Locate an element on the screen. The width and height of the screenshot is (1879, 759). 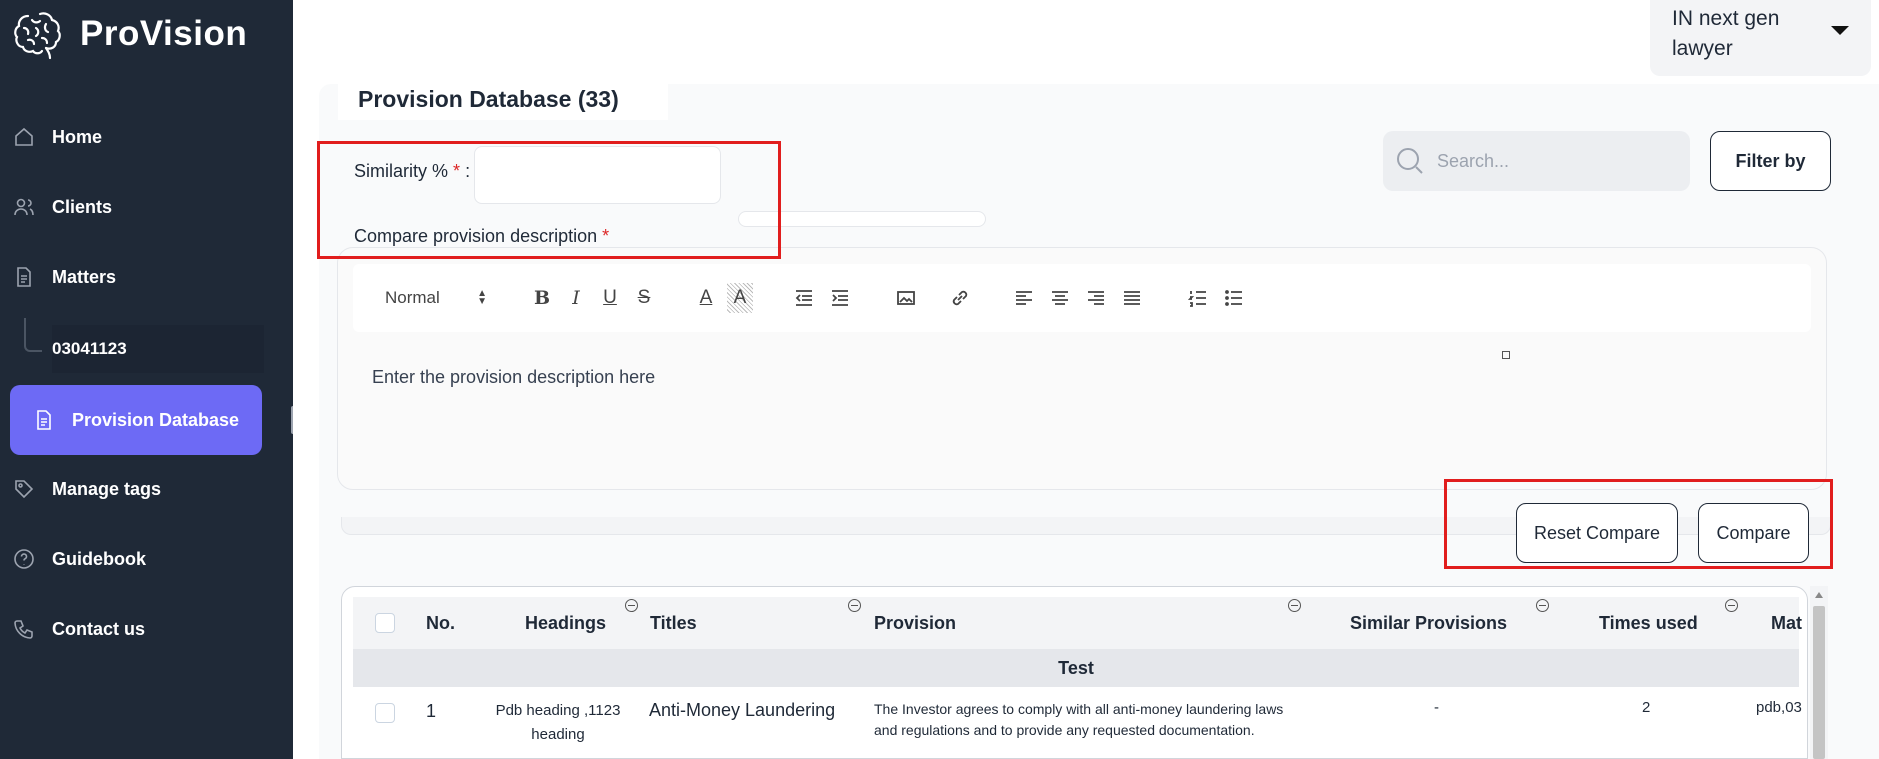
sidebar-item-contact-us: Contact us is located at coordinates (136, 629).